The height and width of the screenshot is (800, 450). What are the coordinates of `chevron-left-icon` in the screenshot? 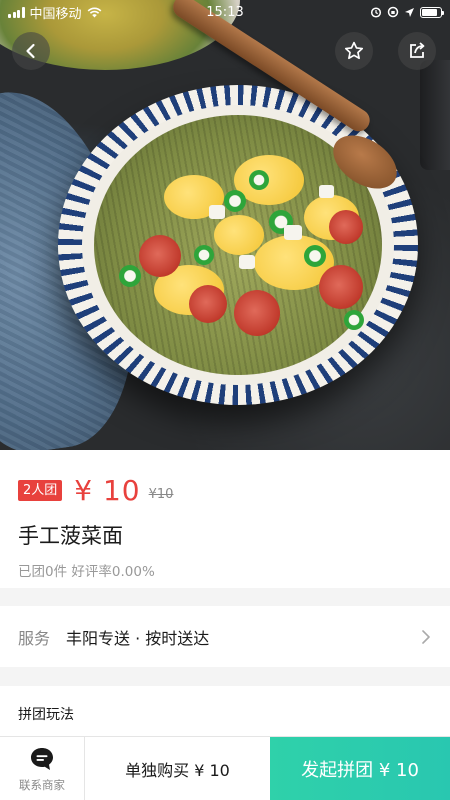 It's located at (30, 51).